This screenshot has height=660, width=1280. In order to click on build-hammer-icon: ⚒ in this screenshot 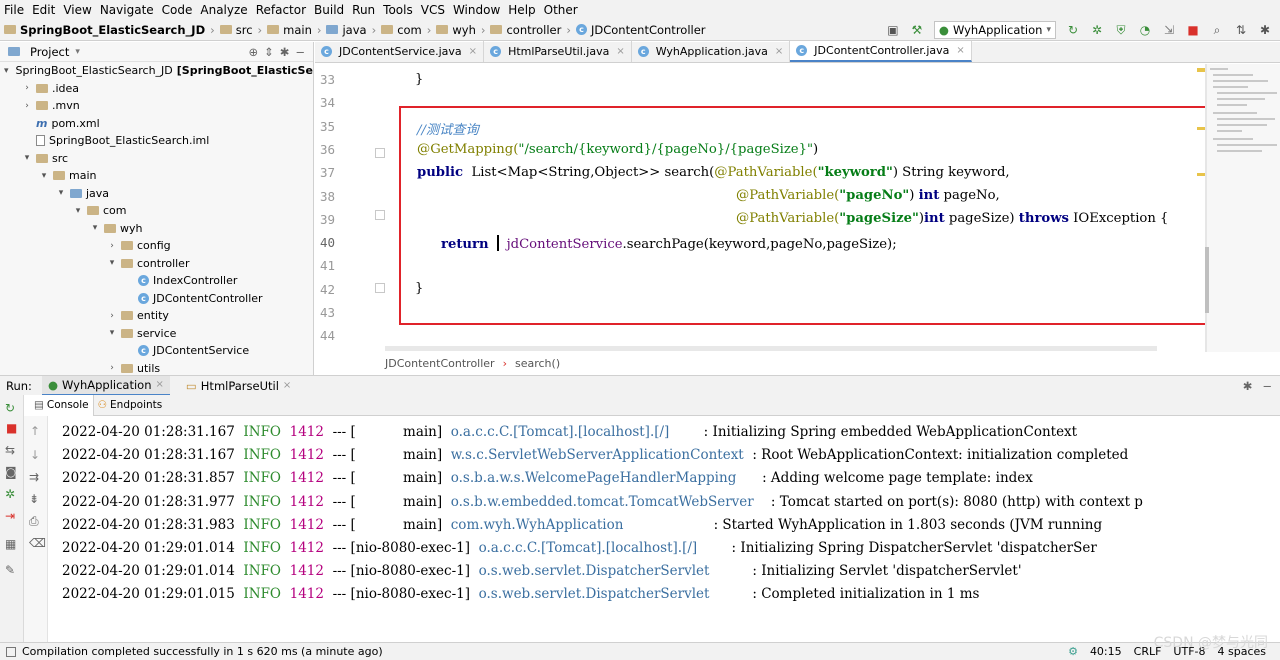, I will do `click(917, 30)`.